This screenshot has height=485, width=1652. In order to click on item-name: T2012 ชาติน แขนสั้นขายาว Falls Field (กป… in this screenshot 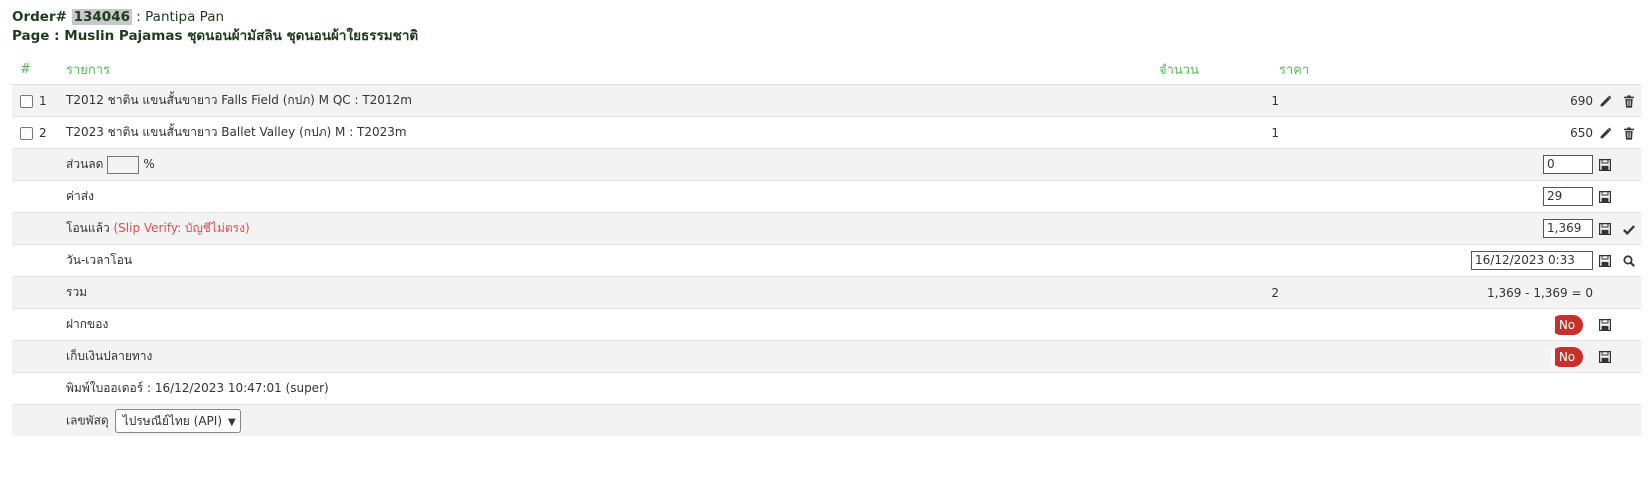, I will do `click(612, 100)`.